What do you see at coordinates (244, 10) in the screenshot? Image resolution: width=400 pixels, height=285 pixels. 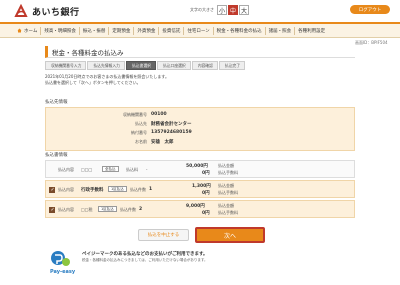 I see `font-size-large-button: 大` at bounding box center [244, 10].